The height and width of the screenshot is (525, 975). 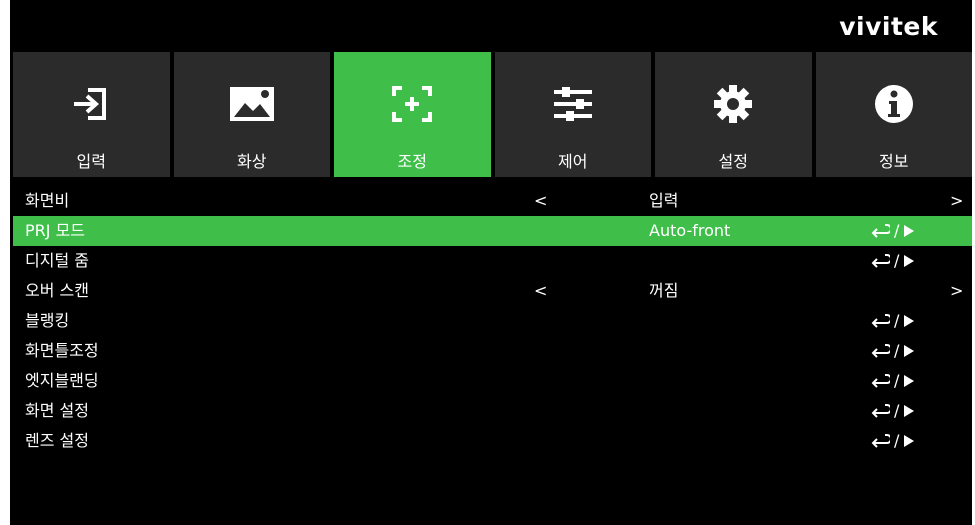 I want to click on info-icon, so click(x=894, y=104).